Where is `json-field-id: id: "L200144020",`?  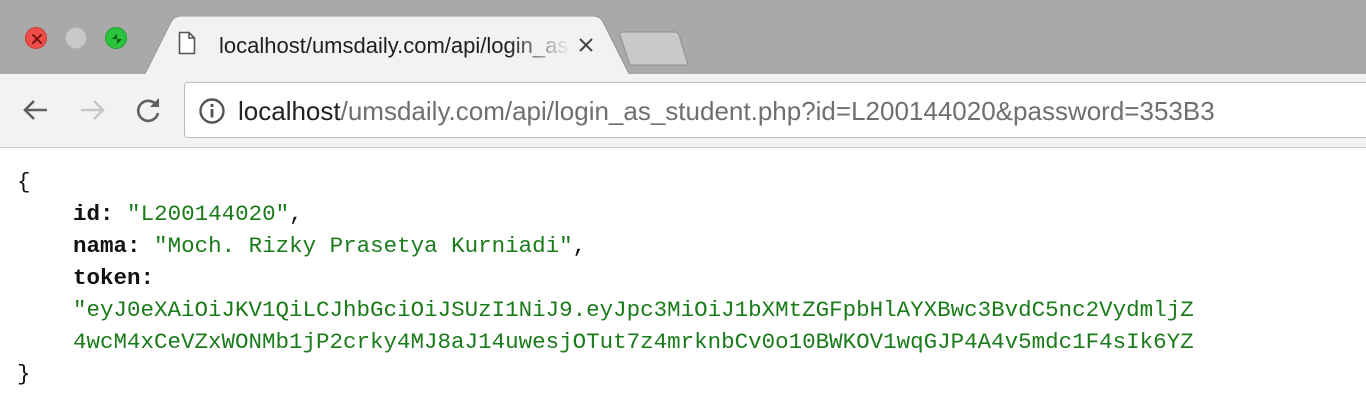 json-field-id: id: "L200144020", is located at coordinates (188, 214).